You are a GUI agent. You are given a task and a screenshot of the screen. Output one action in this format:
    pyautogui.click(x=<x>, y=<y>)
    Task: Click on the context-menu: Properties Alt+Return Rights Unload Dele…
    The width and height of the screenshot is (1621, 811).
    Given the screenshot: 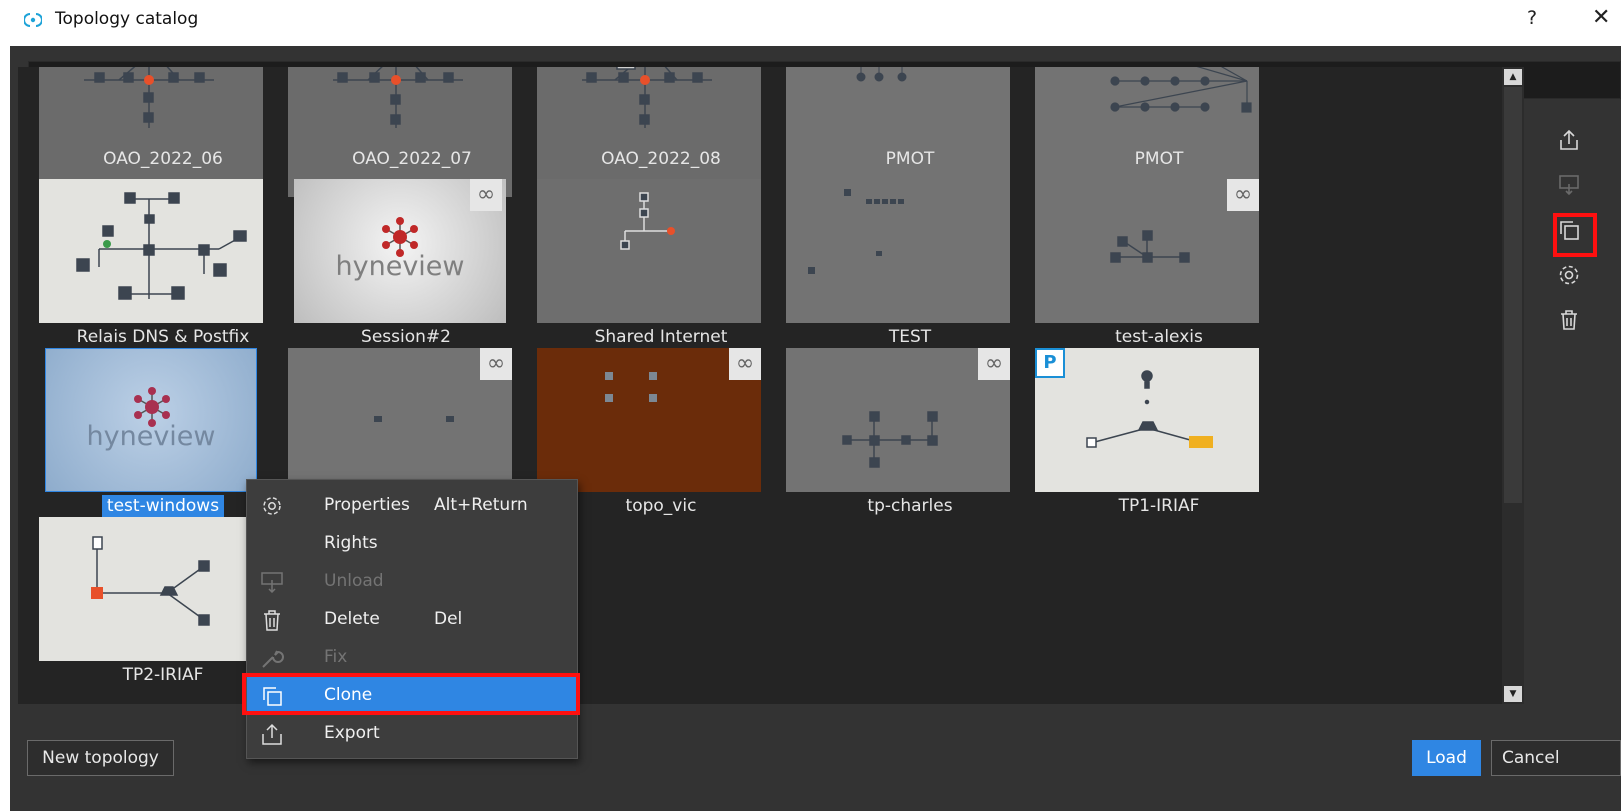 What is the action you would take?
    pyautogui.click(x=412, y=619)
    